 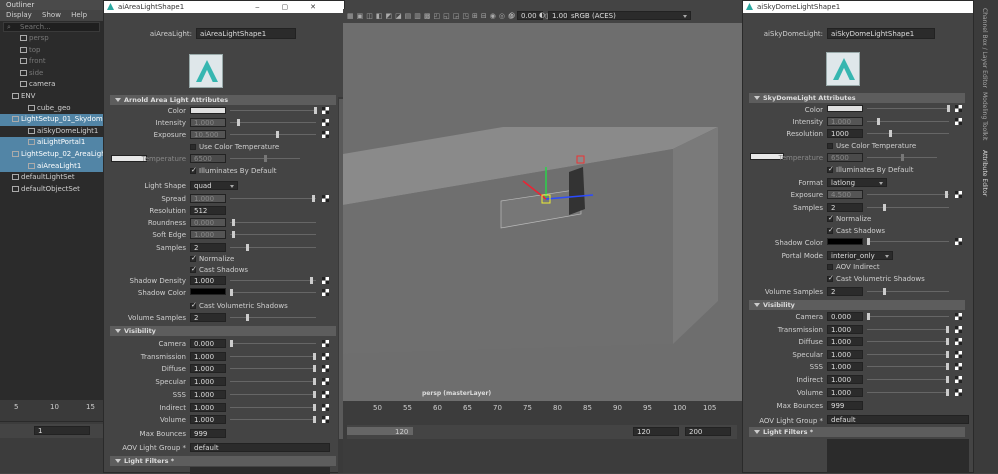 What do you see at coordinates (656, 431) in the screenshot?
I see `range-start-field: 120` at bounding box center [656, 431].